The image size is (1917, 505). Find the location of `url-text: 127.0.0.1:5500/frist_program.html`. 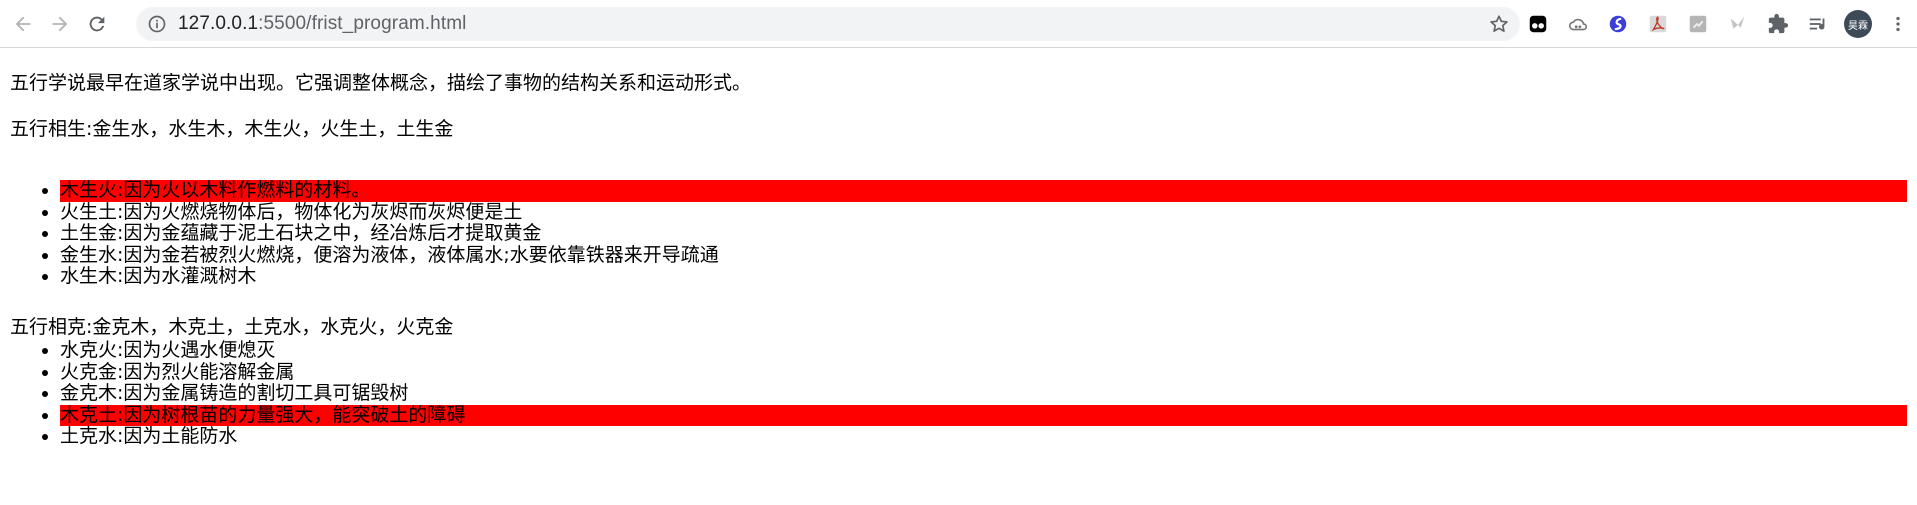

url-text: 127.0.0.1:5500/frist_program.html is located at coordinates (322, 24).